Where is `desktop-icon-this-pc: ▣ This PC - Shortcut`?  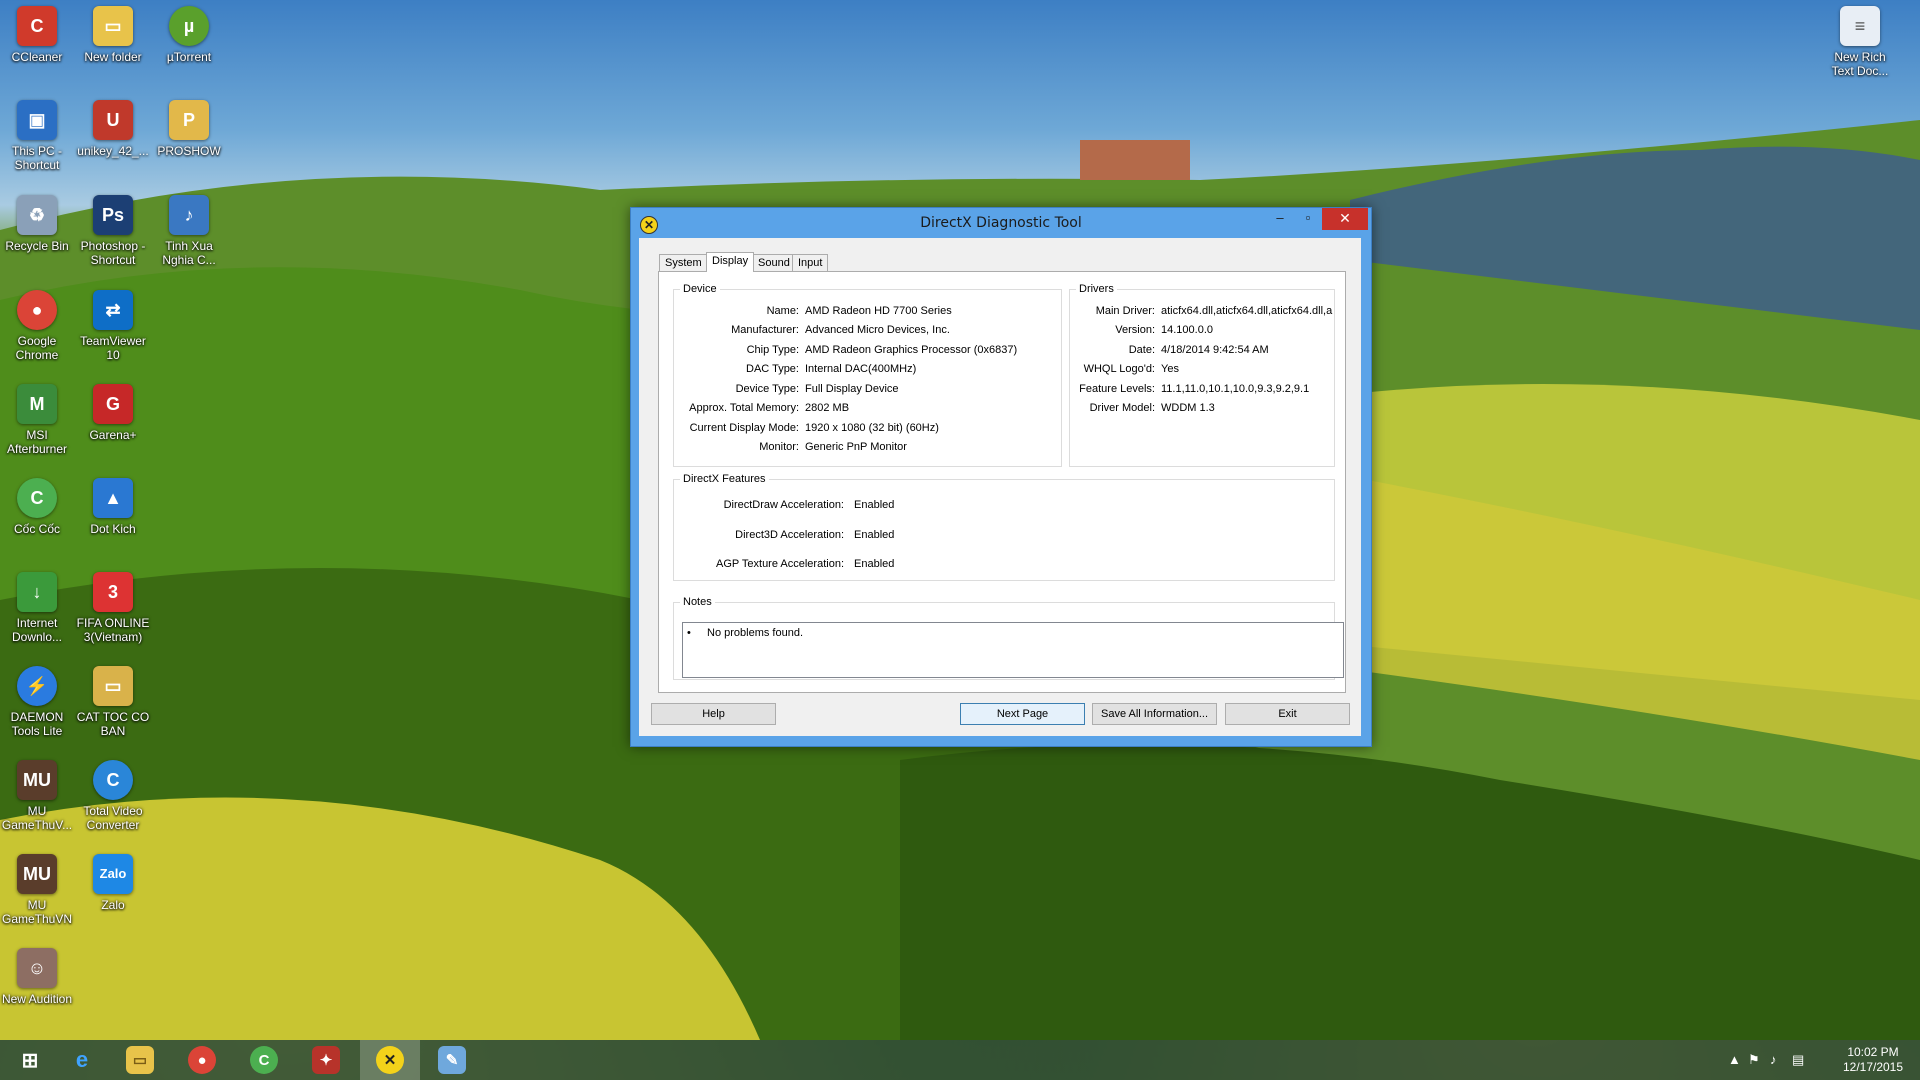 desktop-icon-this-pc: ▣ This PC - Shortcut is located at coordinates (37, 136).